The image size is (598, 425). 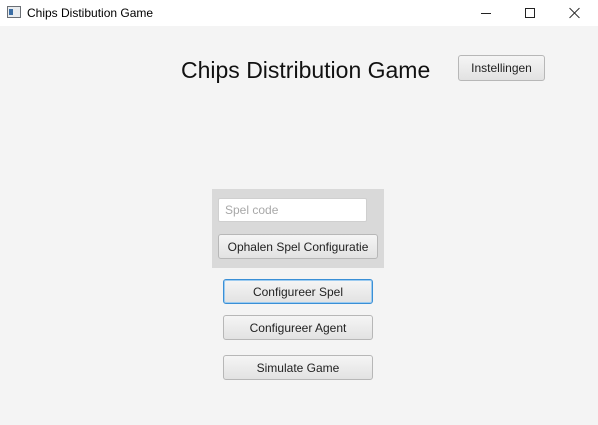 I want to click on maximize-button, so click(x=530, y=13).